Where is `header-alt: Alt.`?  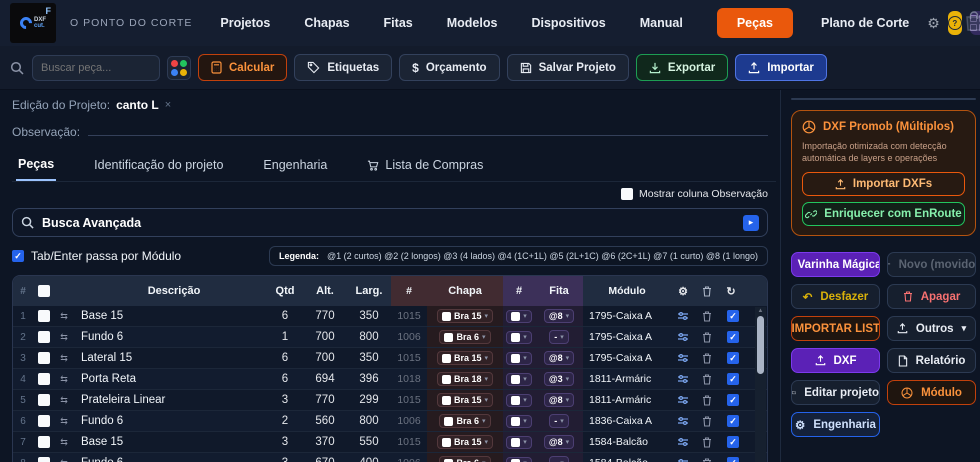
header-alt: Alt. is located at coordinates (325, 291).